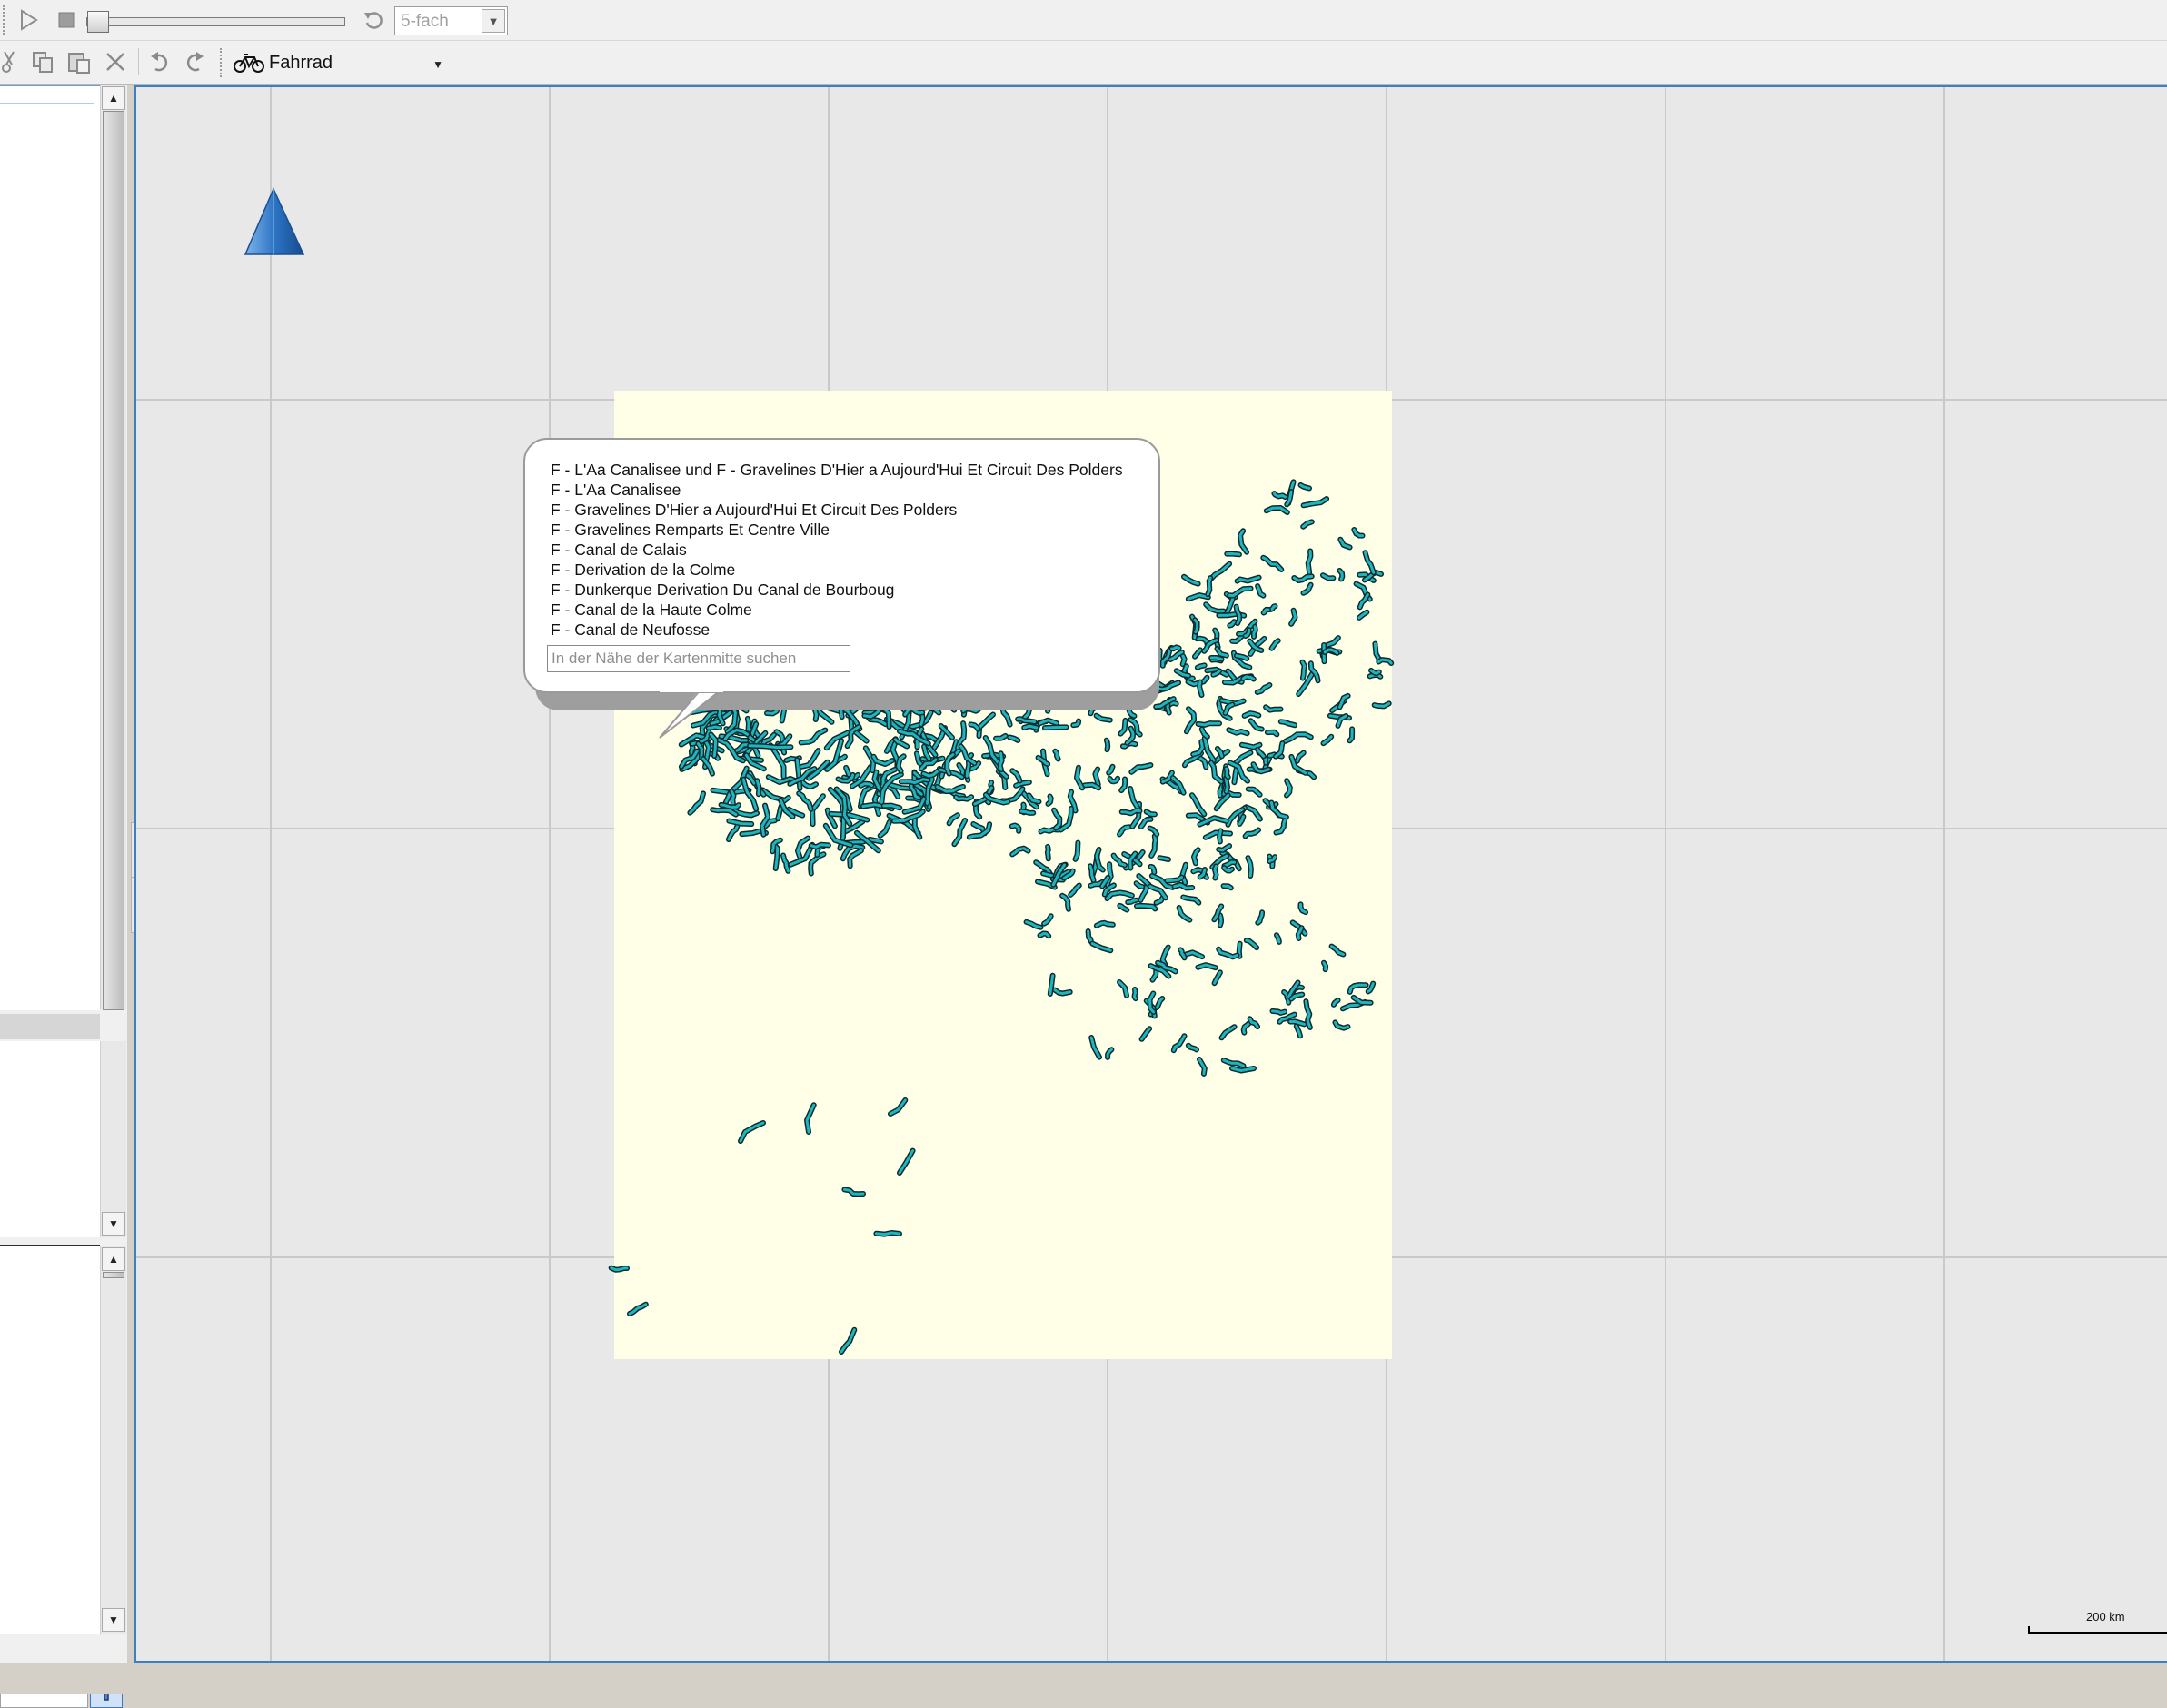 The height and width of the screenshot is (1708, 2167). Describe the element at coordinates (301, 63) in the screenshot. I see `profile-select-value: Fahrrad` at that location.